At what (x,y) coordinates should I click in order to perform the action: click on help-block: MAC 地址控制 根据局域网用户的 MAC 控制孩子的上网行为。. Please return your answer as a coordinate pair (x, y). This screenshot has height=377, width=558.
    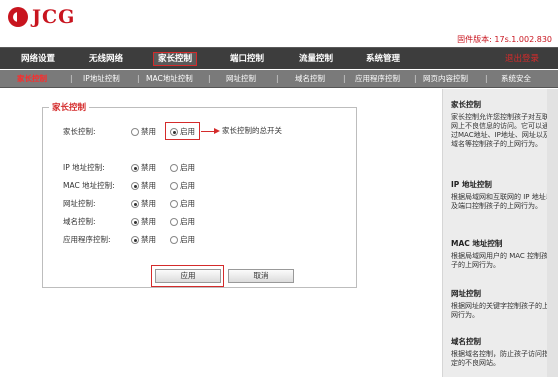
    Looking at the image, I should click on (503, 254).